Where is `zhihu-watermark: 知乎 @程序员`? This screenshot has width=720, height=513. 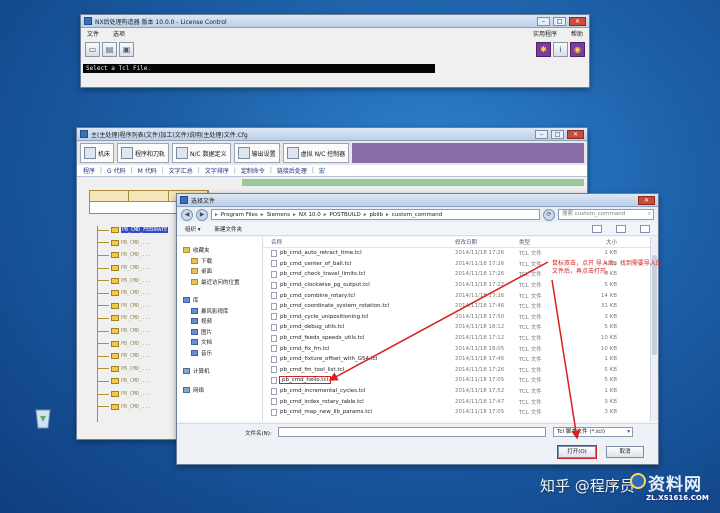 zhihu-watermark: 知乎 @程序员 is located at coordinates (587, 486).